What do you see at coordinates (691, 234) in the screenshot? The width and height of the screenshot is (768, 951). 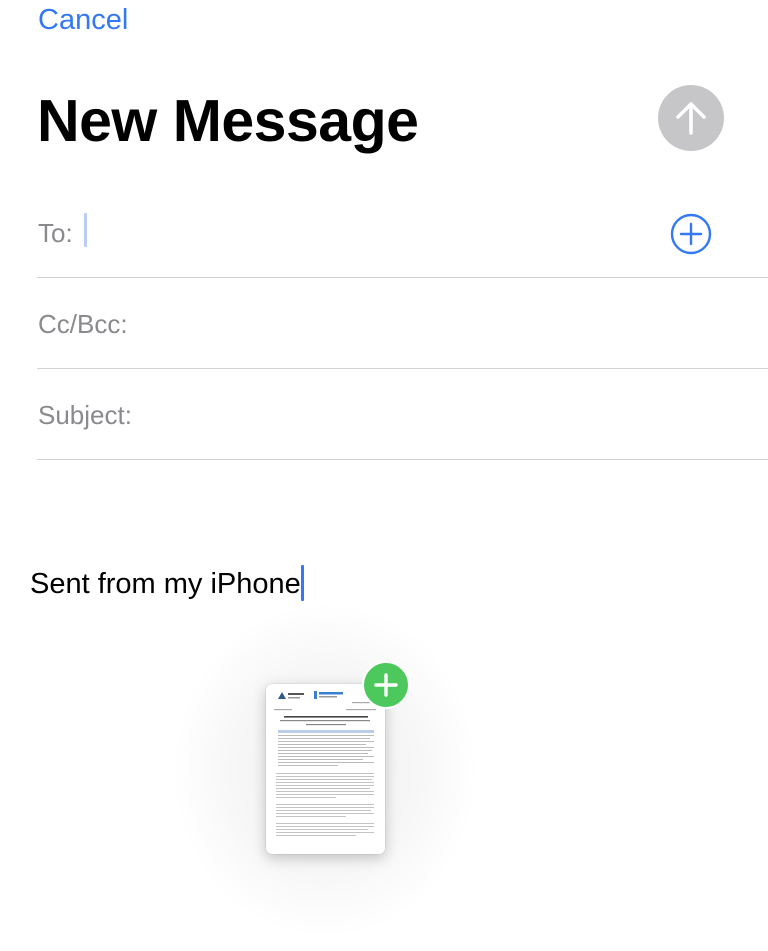 I see `plus-circle-icon` at bounding box center [691, 234].